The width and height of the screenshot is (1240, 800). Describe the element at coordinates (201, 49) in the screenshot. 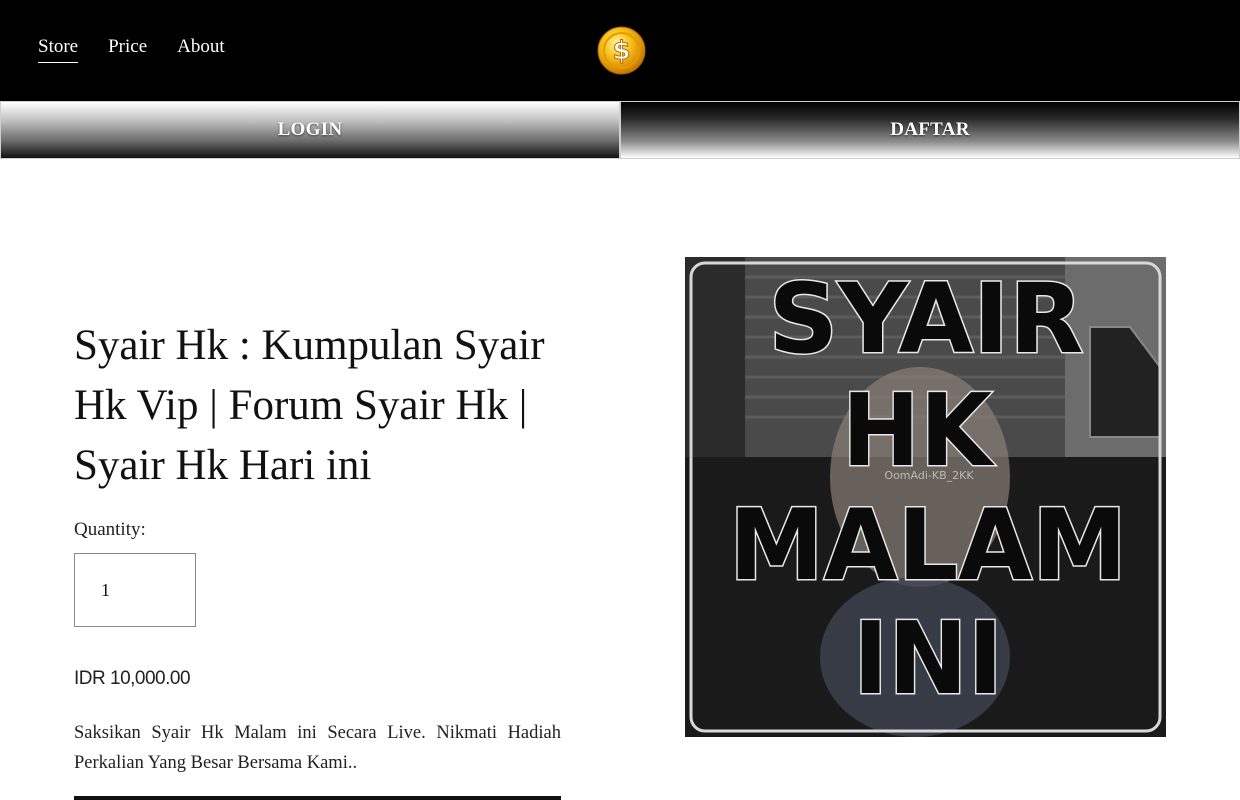

I see `nav-about-link: About` at that location.